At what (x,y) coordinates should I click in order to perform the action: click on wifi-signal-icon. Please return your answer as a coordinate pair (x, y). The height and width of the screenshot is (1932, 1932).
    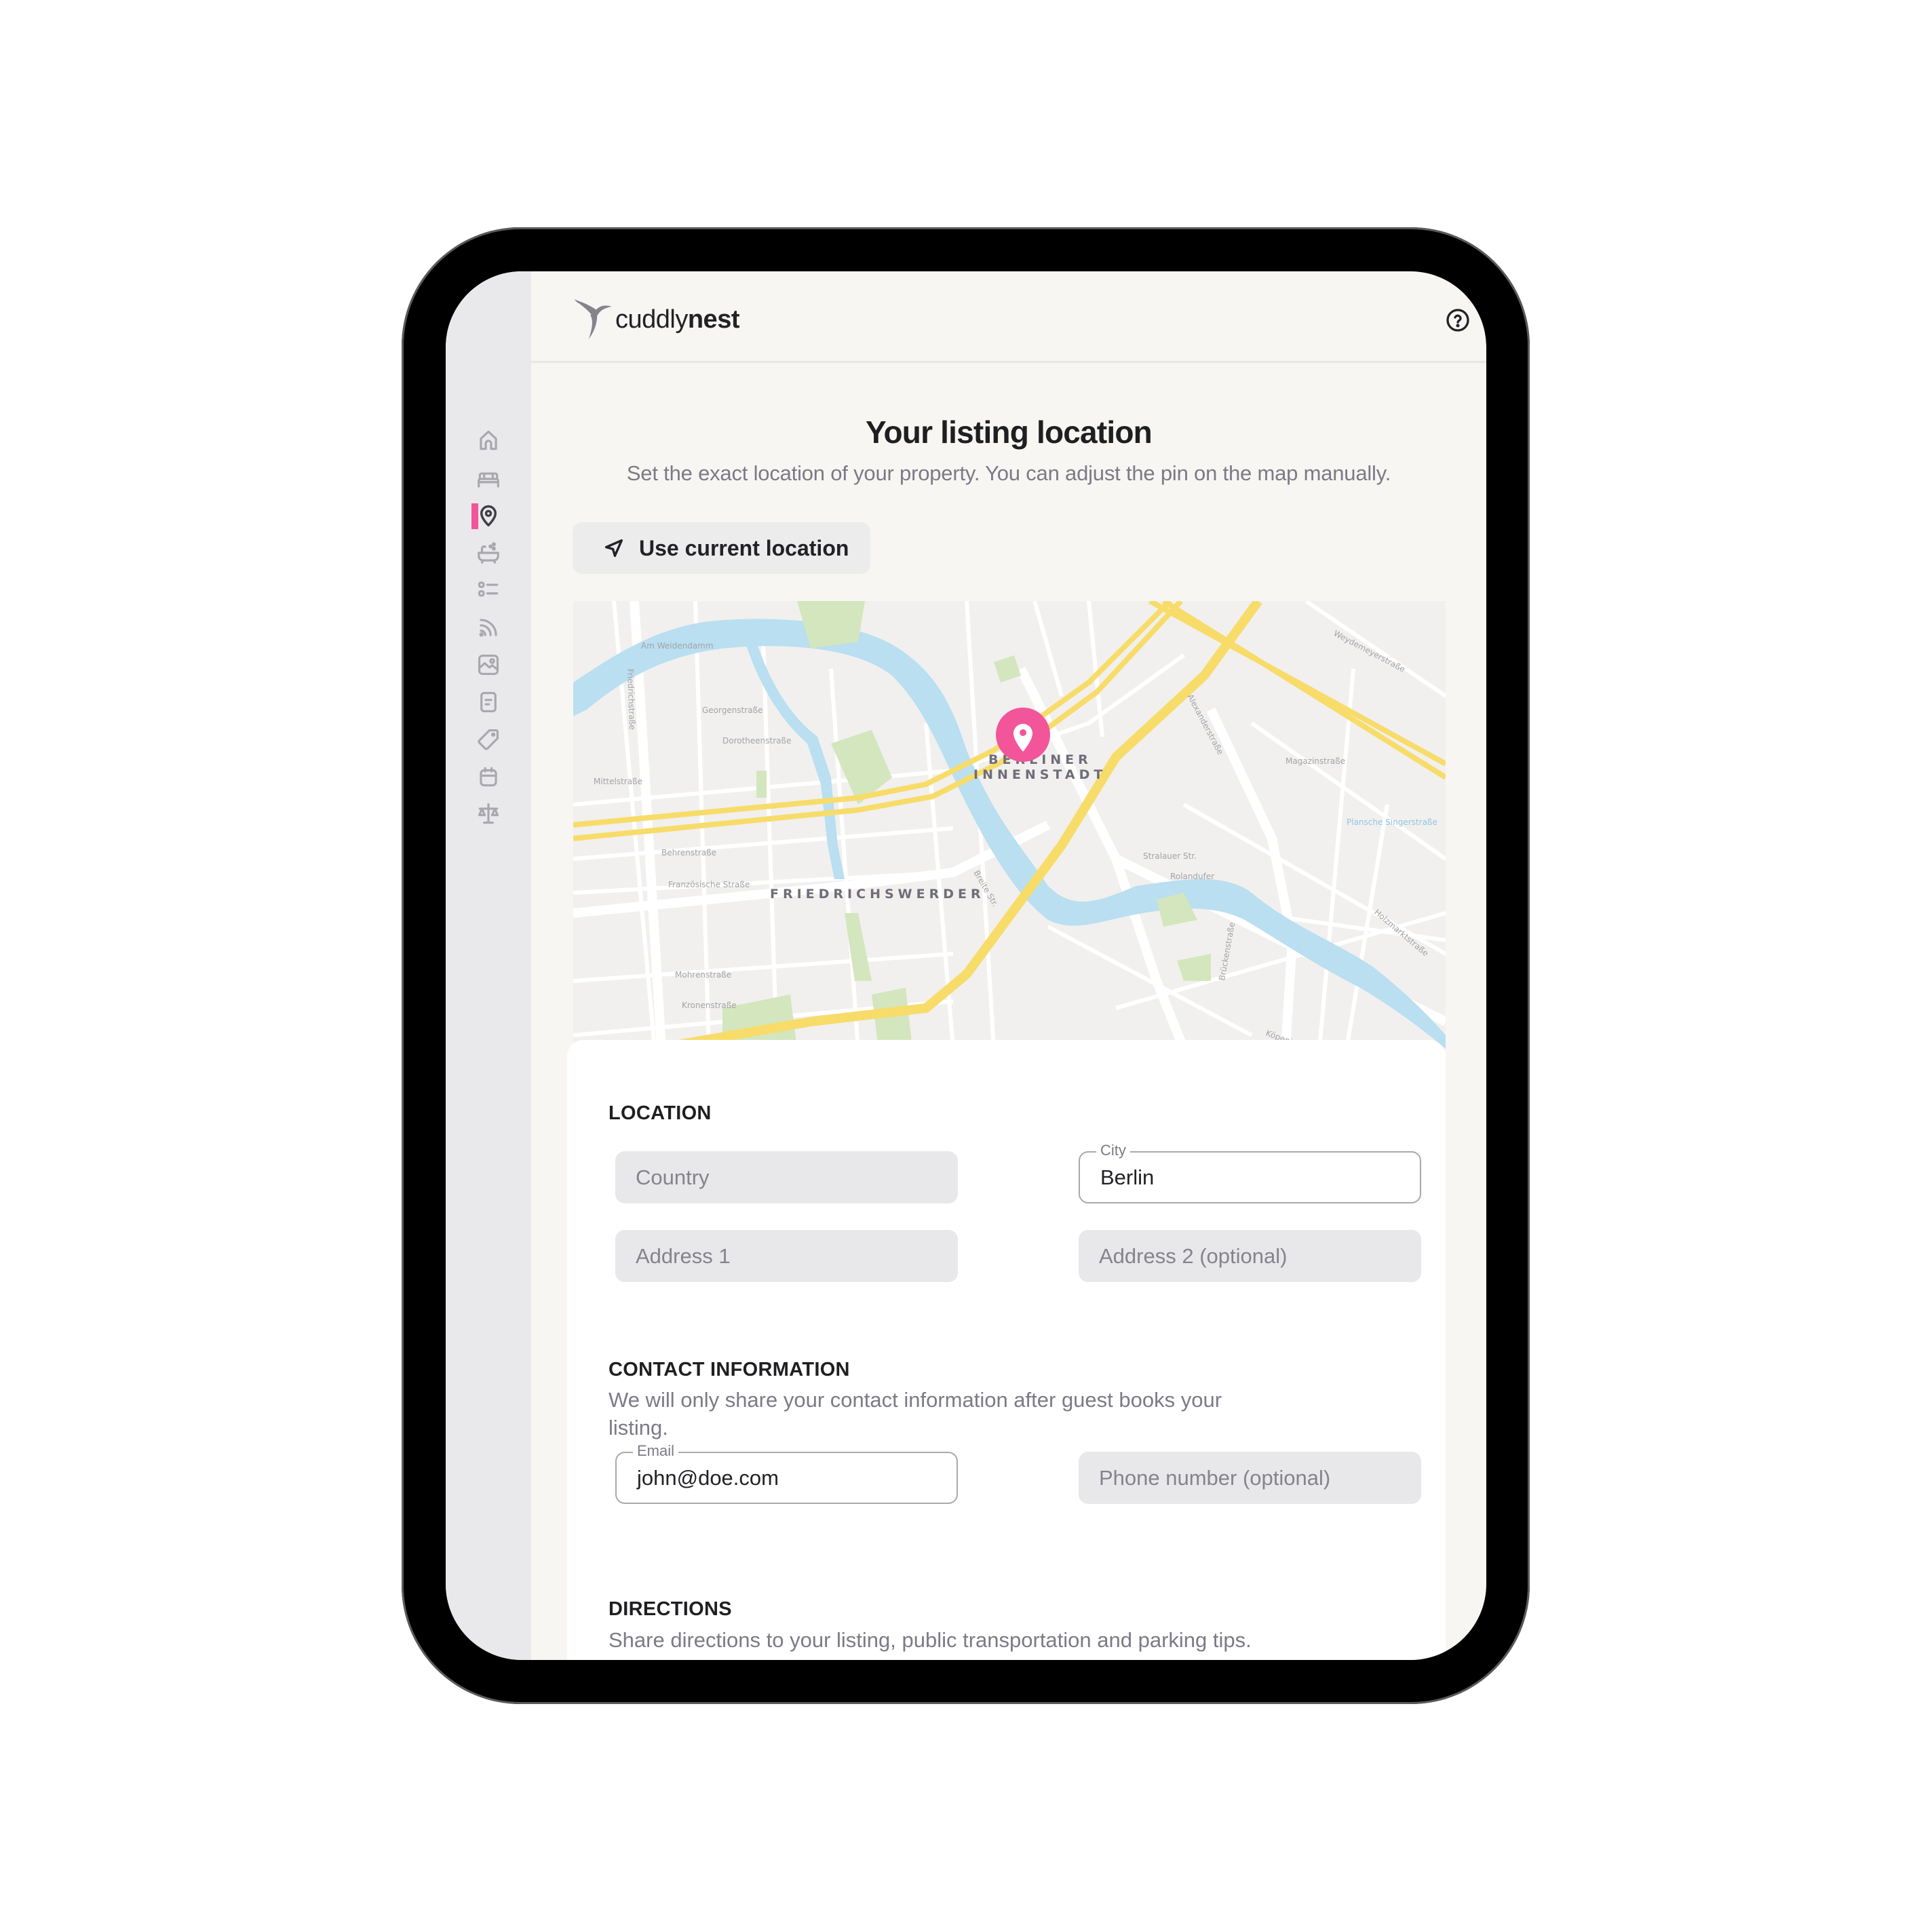
    Looking at the image, I should click on (488, 628).